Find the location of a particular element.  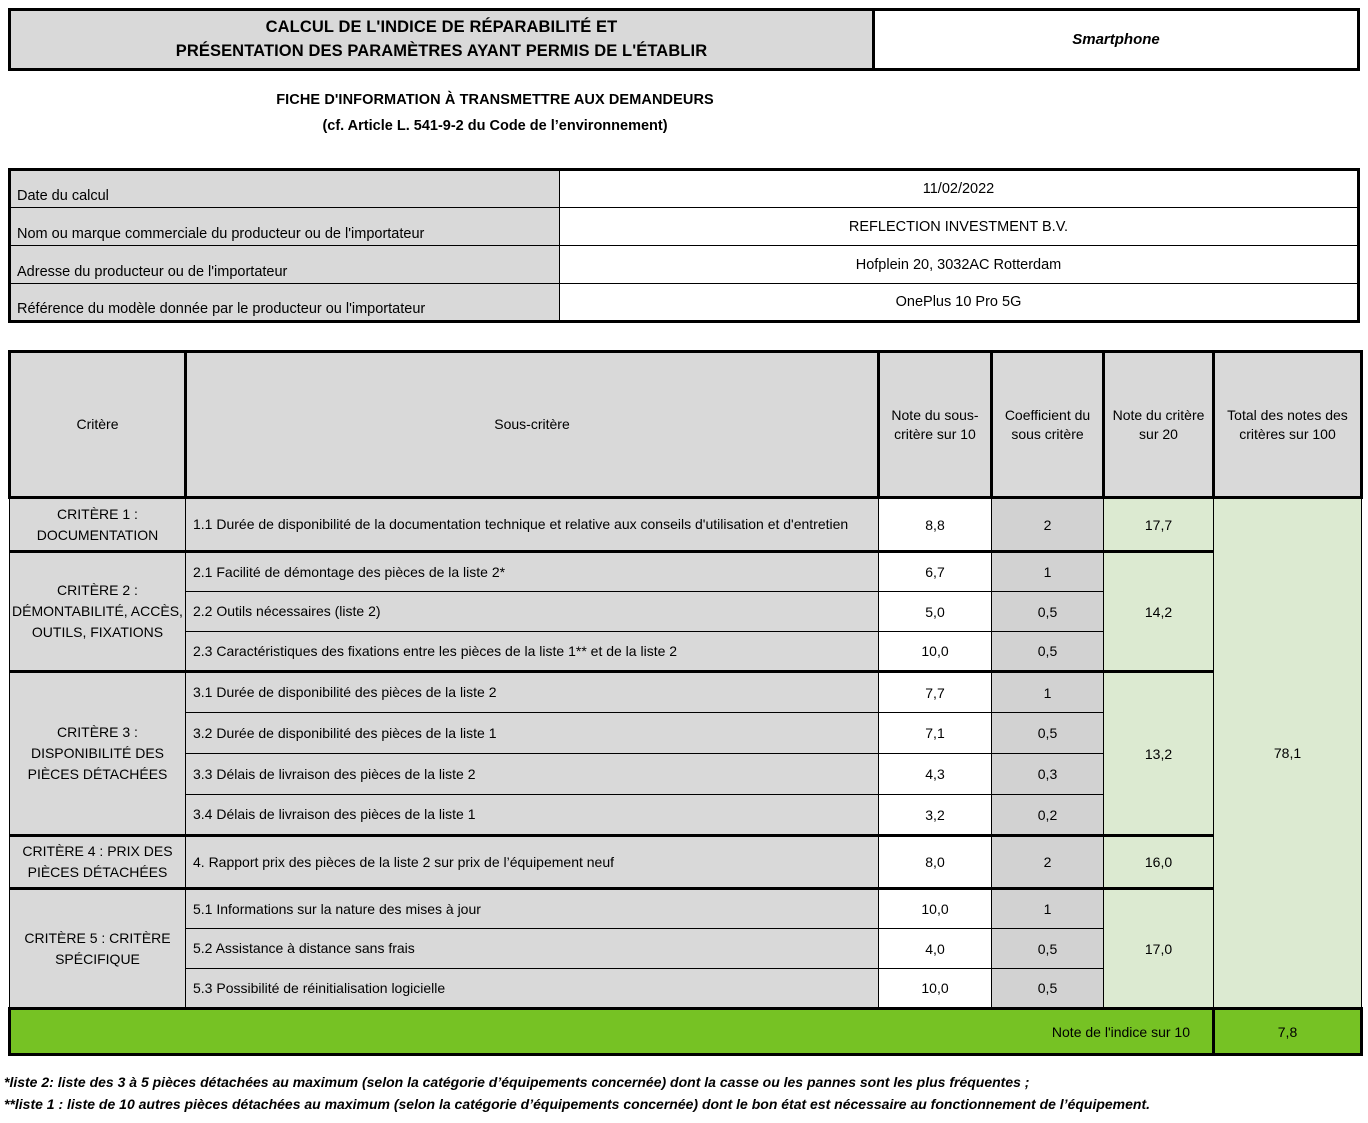

info-value-producer: REFLECTION INVESTMENT B.V. is located at coordinates (959, 226).